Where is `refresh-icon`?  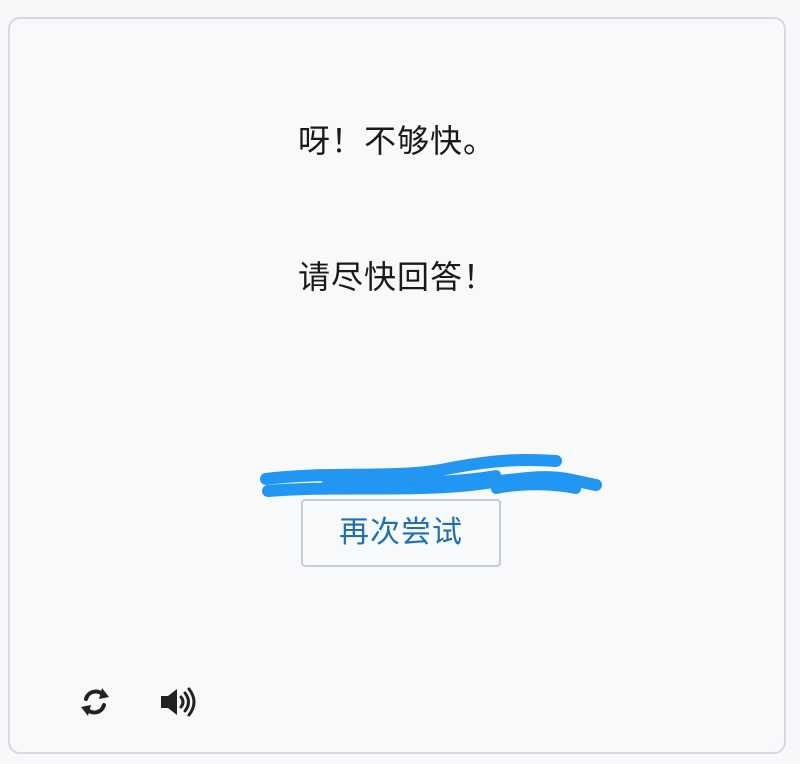 refresh-icon is located at coordinates (95, 702).